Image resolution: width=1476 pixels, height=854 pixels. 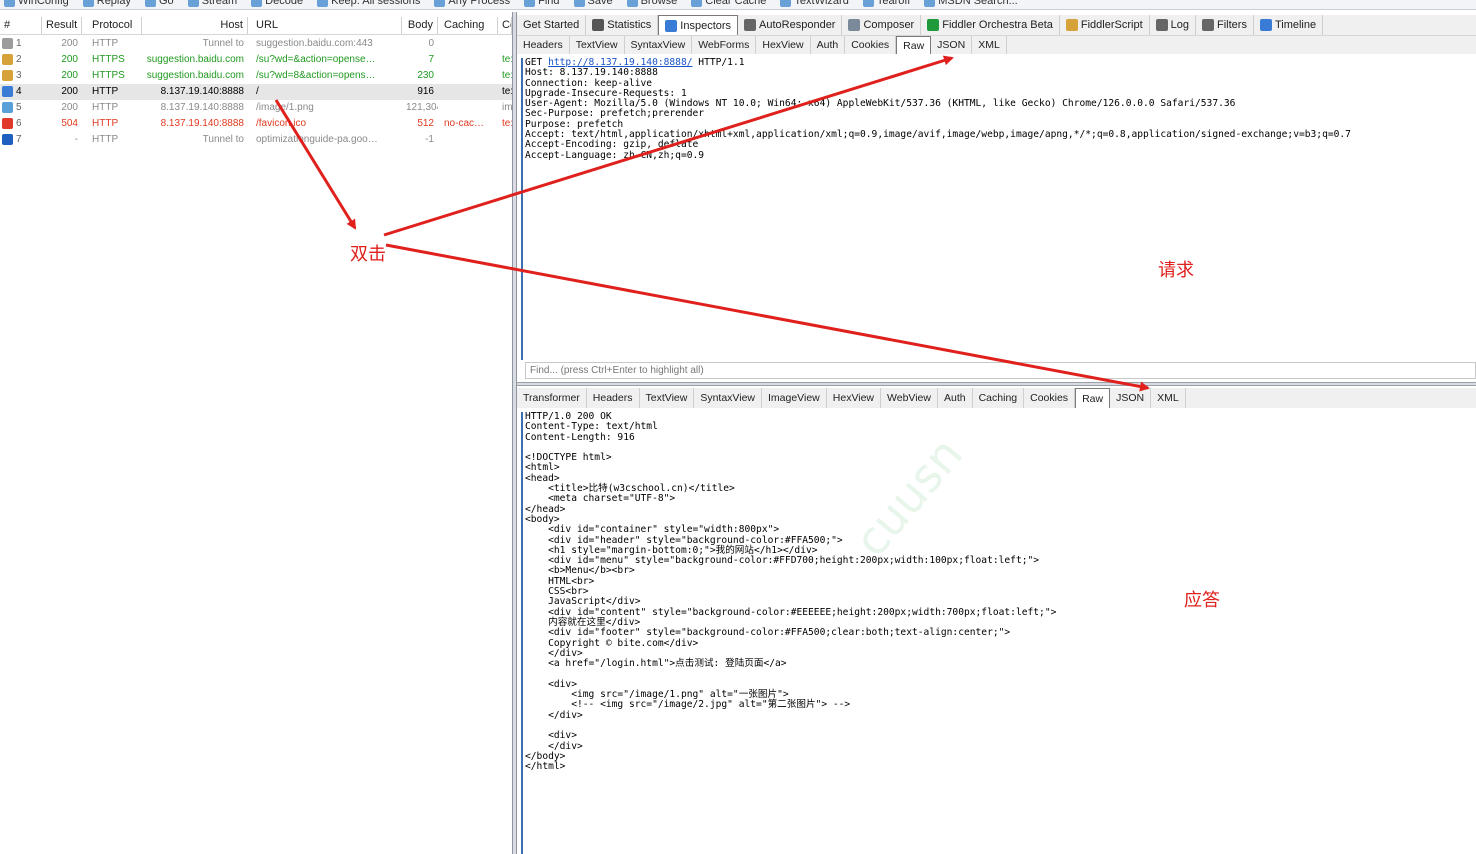 What do you see at coordinates (256, 92) in the screenshot?
I see `session-row: 4 200 HTTP 8.137.19.140:8888 / 916 te:` at bounding box center [256, 92].